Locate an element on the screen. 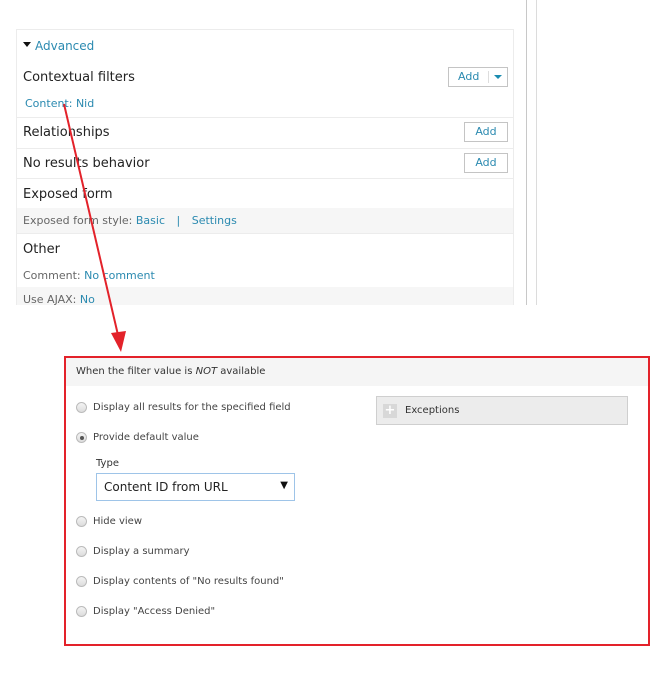 Image resolution: width=660 pixels, height=686 pixels. arrow-head-icon is located at coordinates (118, 341).